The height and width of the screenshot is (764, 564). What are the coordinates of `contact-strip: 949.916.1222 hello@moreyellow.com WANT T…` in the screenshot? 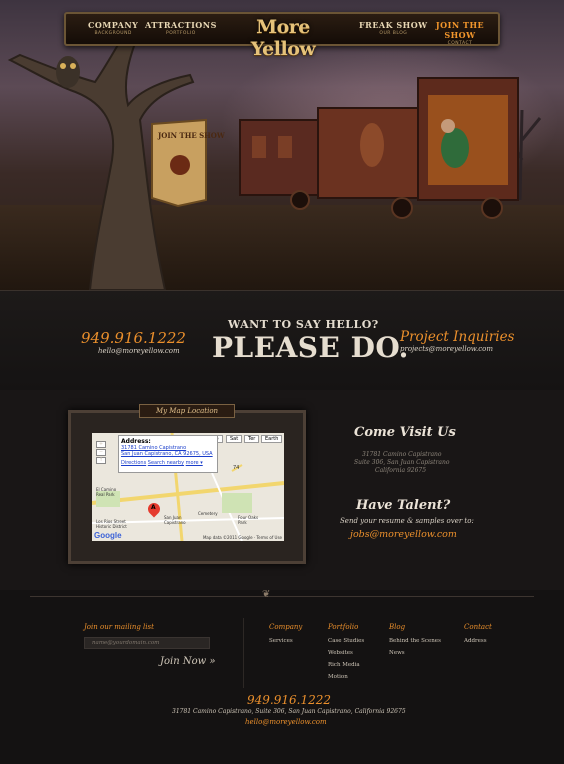 It's located at (282, 340).